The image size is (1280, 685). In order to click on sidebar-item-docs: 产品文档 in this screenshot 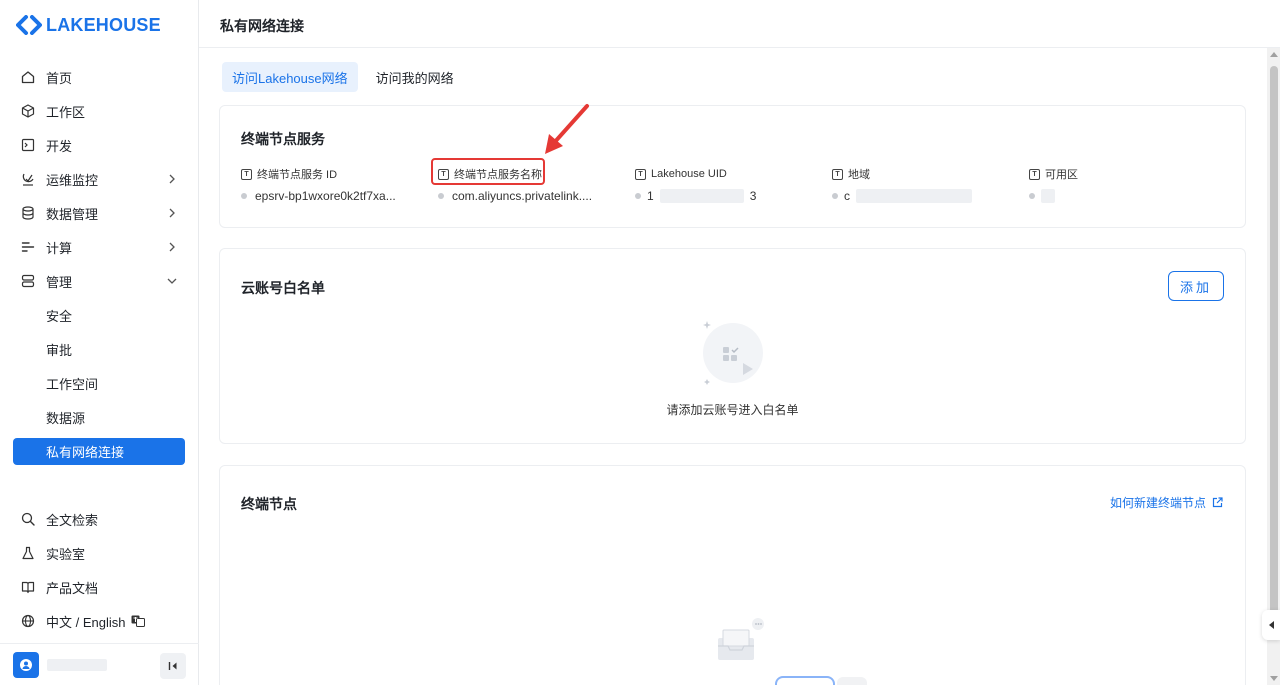, I will do `click(99, 587)`.